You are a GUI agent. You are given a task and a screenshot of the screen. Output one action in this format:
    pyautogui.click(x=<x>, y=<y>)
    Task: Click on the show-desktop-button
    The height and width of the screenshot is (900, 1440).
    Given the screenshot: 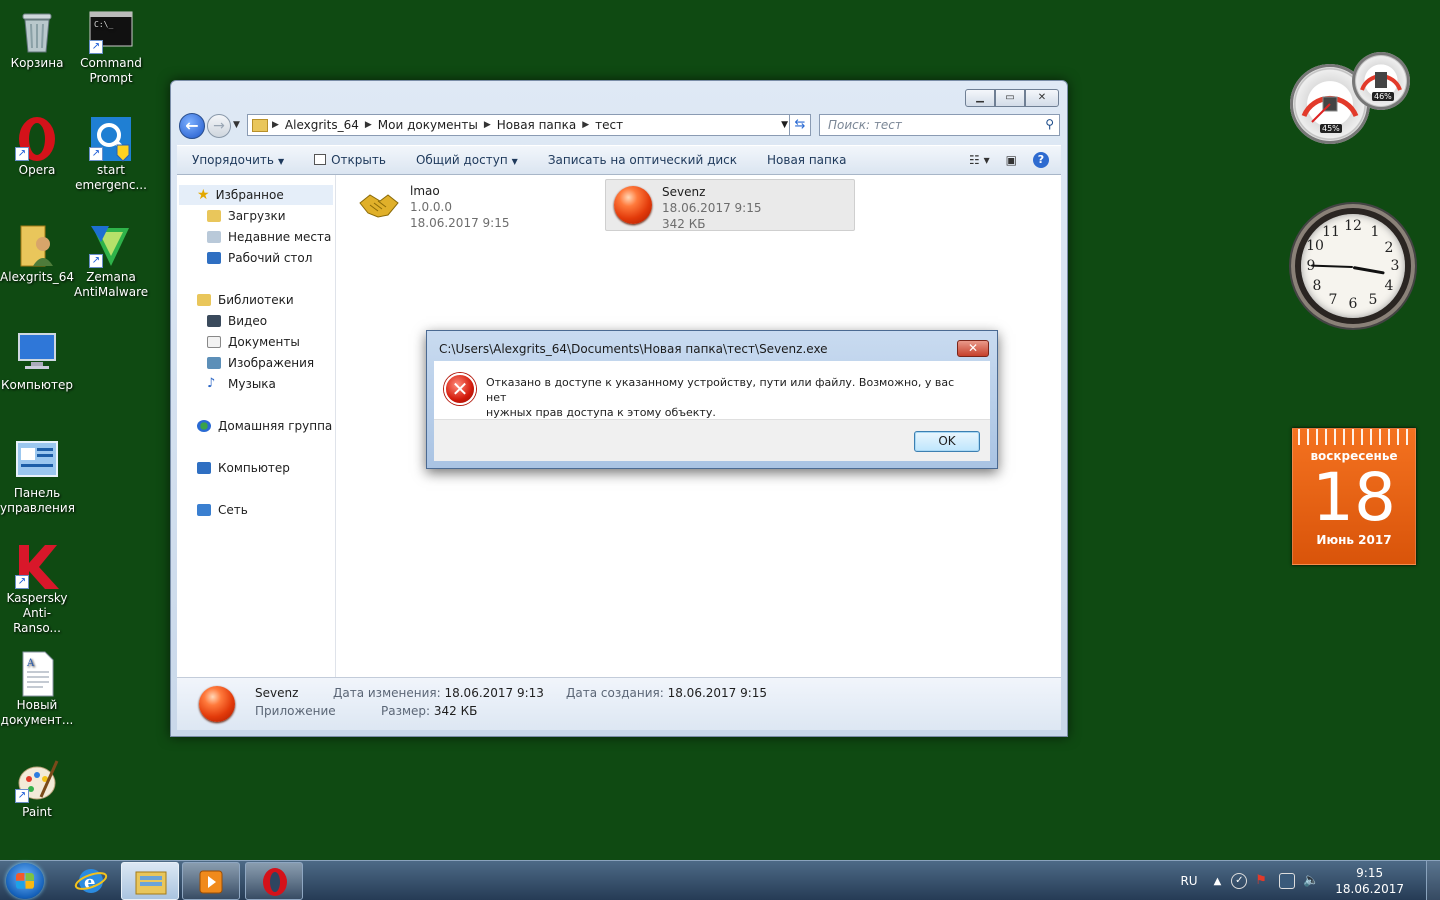 What is the action you would take?
    pyautogui.click(x=1433, y=880)
    